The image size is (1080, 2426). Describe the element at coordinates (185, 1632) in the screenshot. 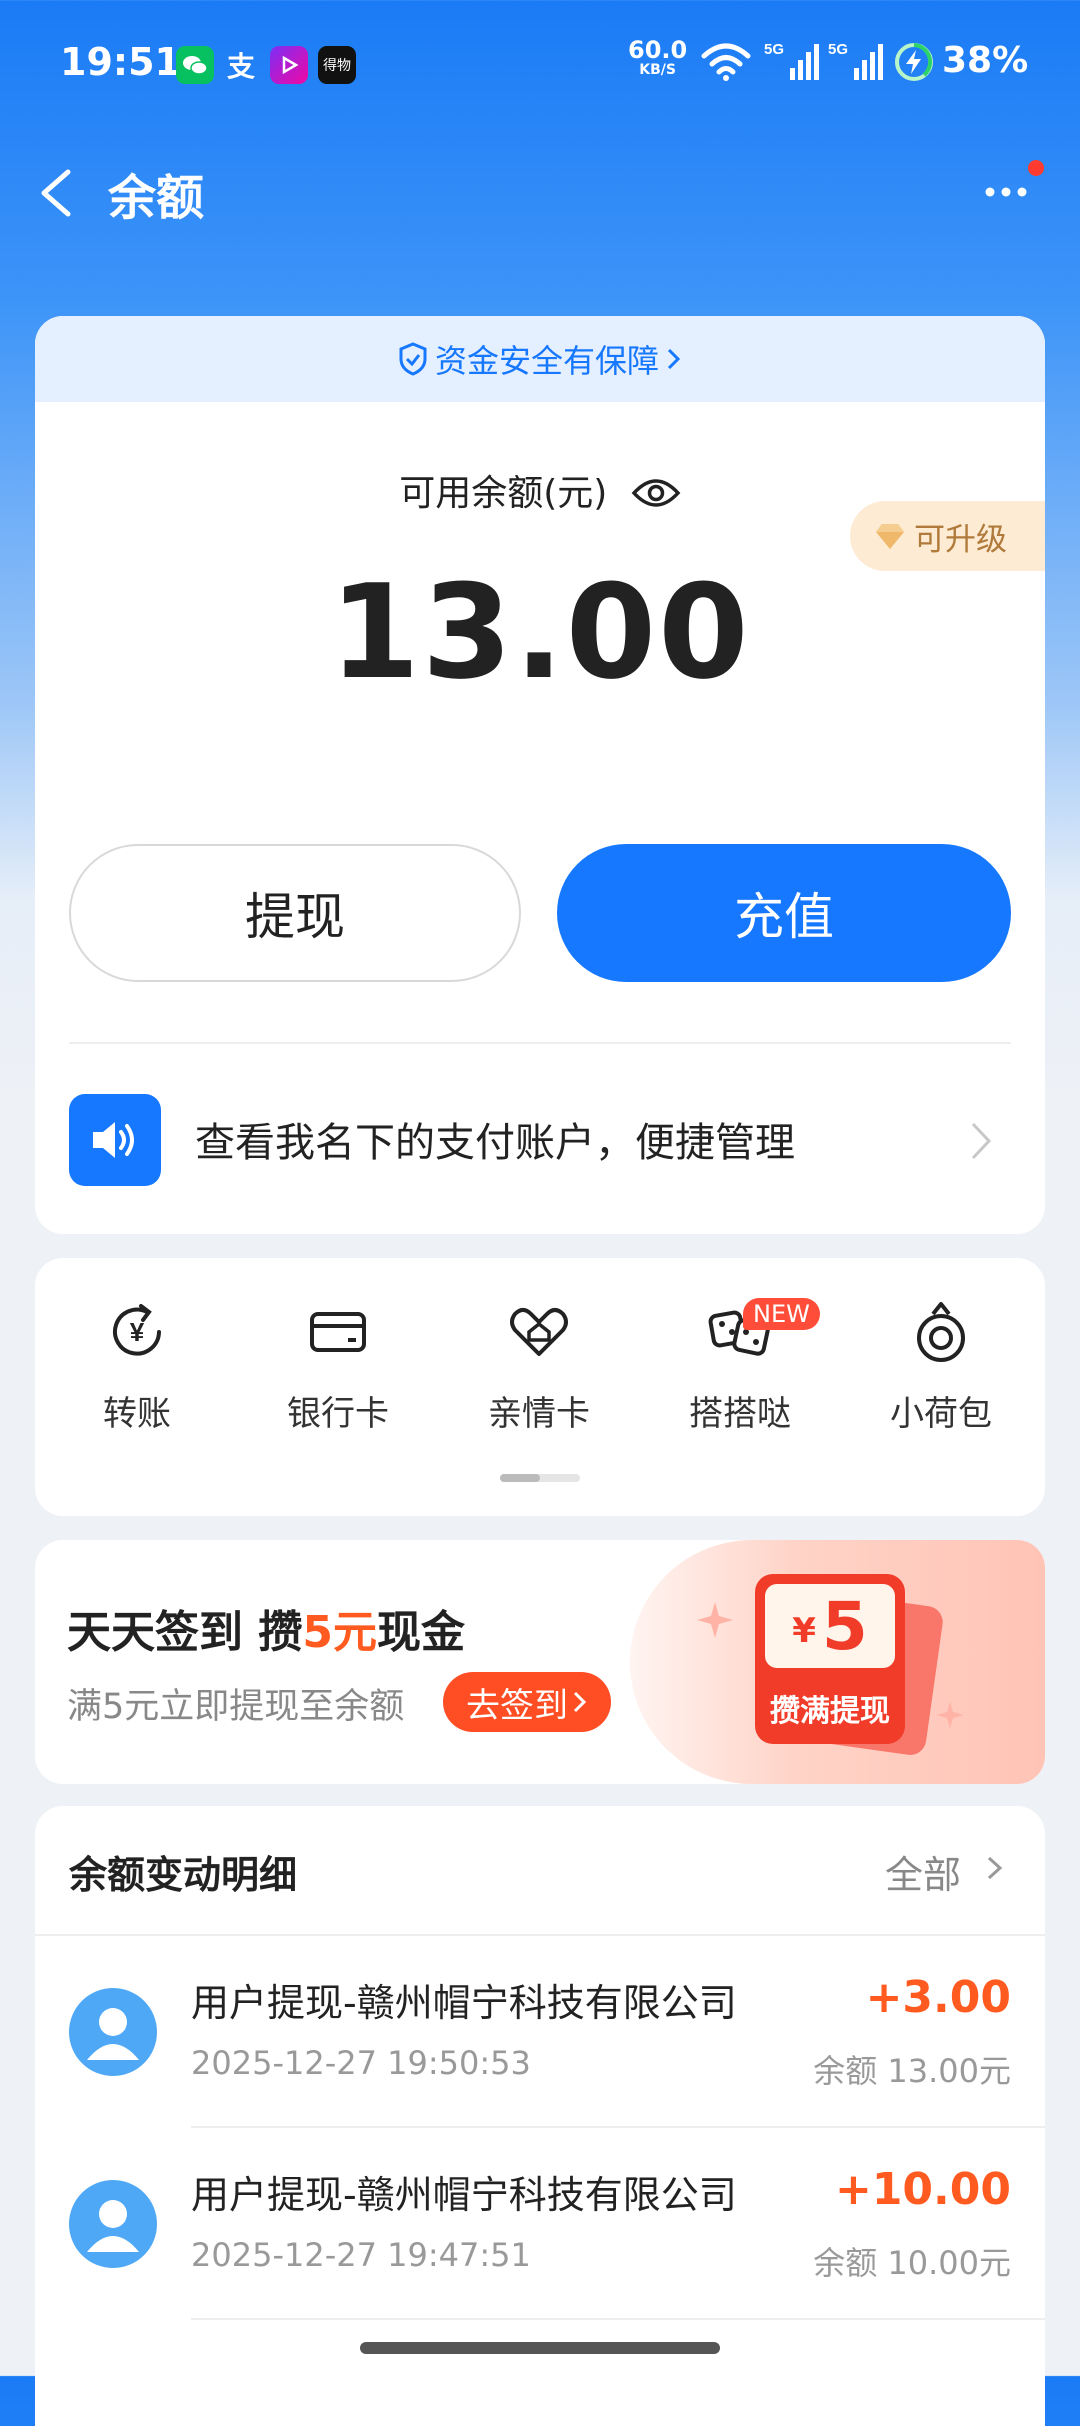

I see `sign-title-part1: 天天签到 攒` at that location.